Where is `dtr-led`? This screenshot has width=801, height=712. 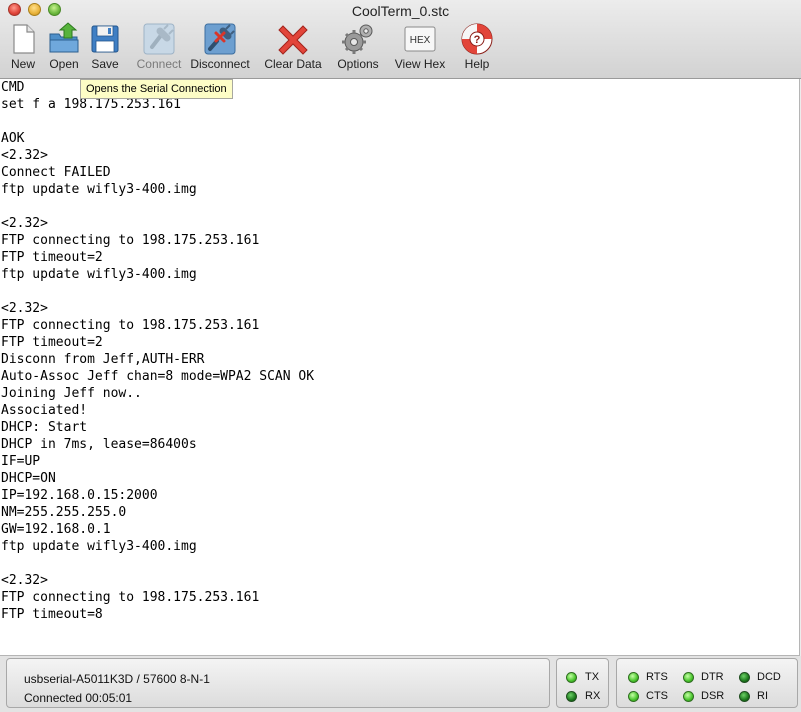 dtr-led is located at coordinates (688, 677).